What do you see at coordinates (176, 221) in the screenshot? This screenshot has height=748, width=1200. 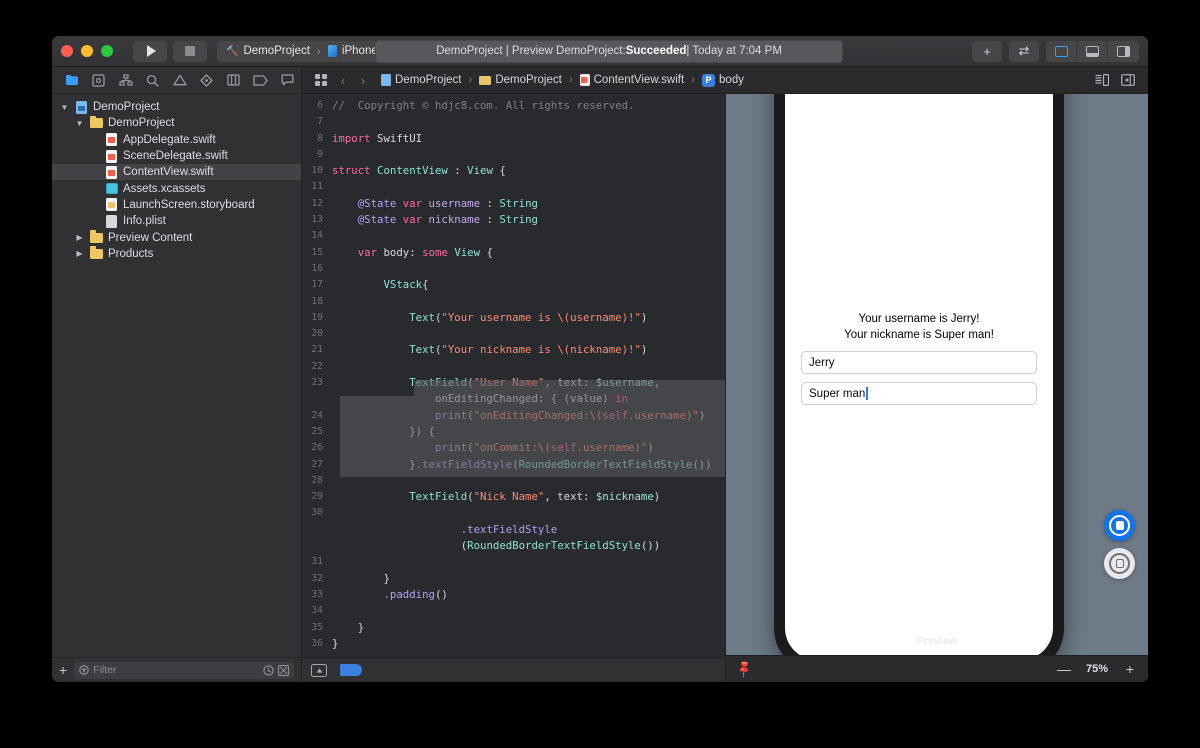 I see `file-tree-row: Info.plist` at bounding box center [176, 221].